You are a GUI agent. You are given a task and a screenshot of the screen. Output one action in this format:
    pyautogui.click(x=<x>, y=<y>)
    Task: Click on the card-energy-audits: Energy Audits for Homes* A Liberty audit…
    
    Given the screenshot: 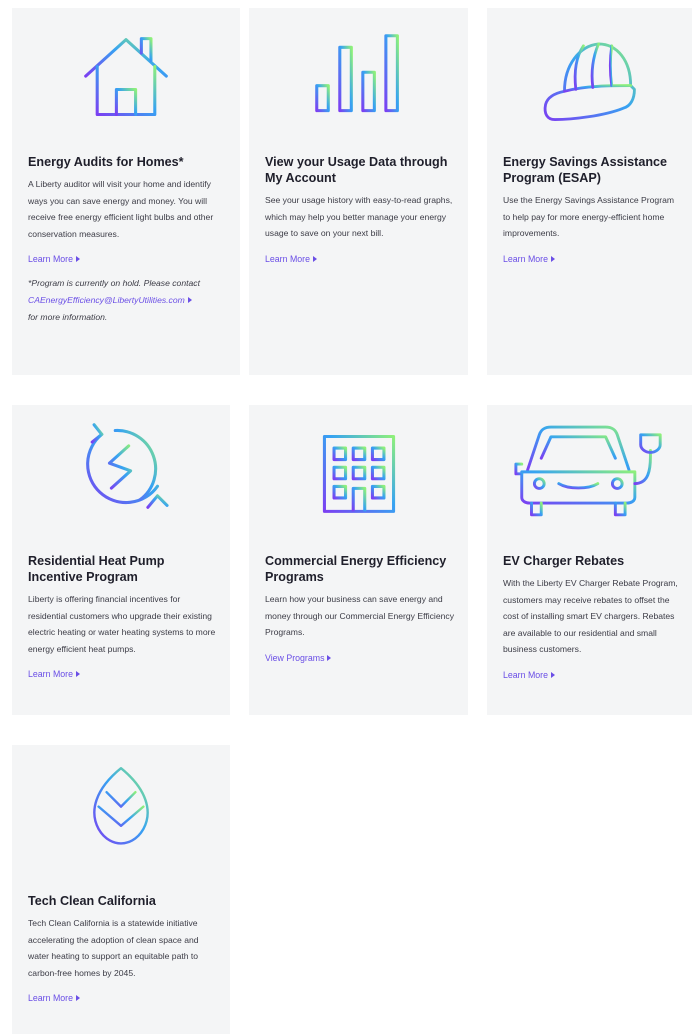 What is the action you would take?
    pyautogui.click(x=126, y=191)
    